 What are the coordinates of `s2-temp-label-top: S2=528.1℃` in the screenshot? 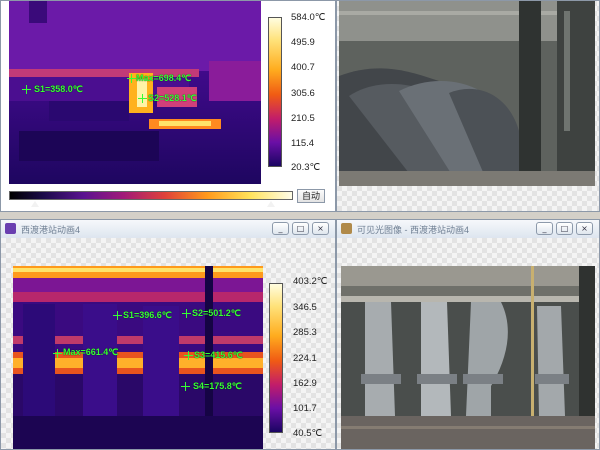 It's located at (172, 98).